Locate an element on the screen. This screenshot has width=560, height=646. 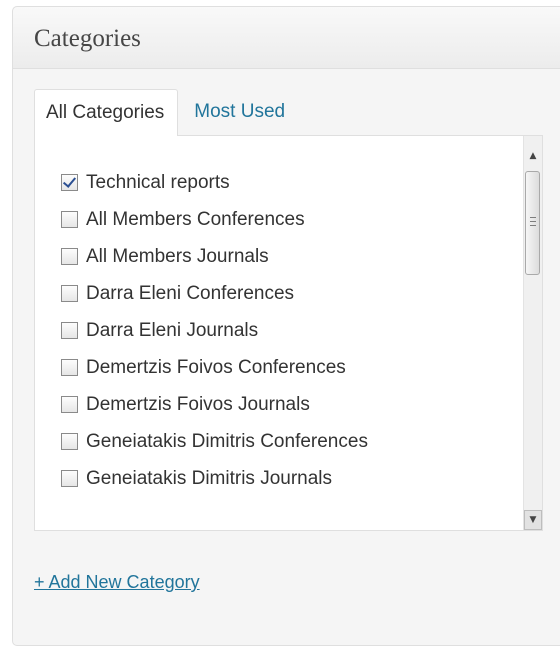
category-label: Darra Eleni Conferences is located at coordinates (190, 293).